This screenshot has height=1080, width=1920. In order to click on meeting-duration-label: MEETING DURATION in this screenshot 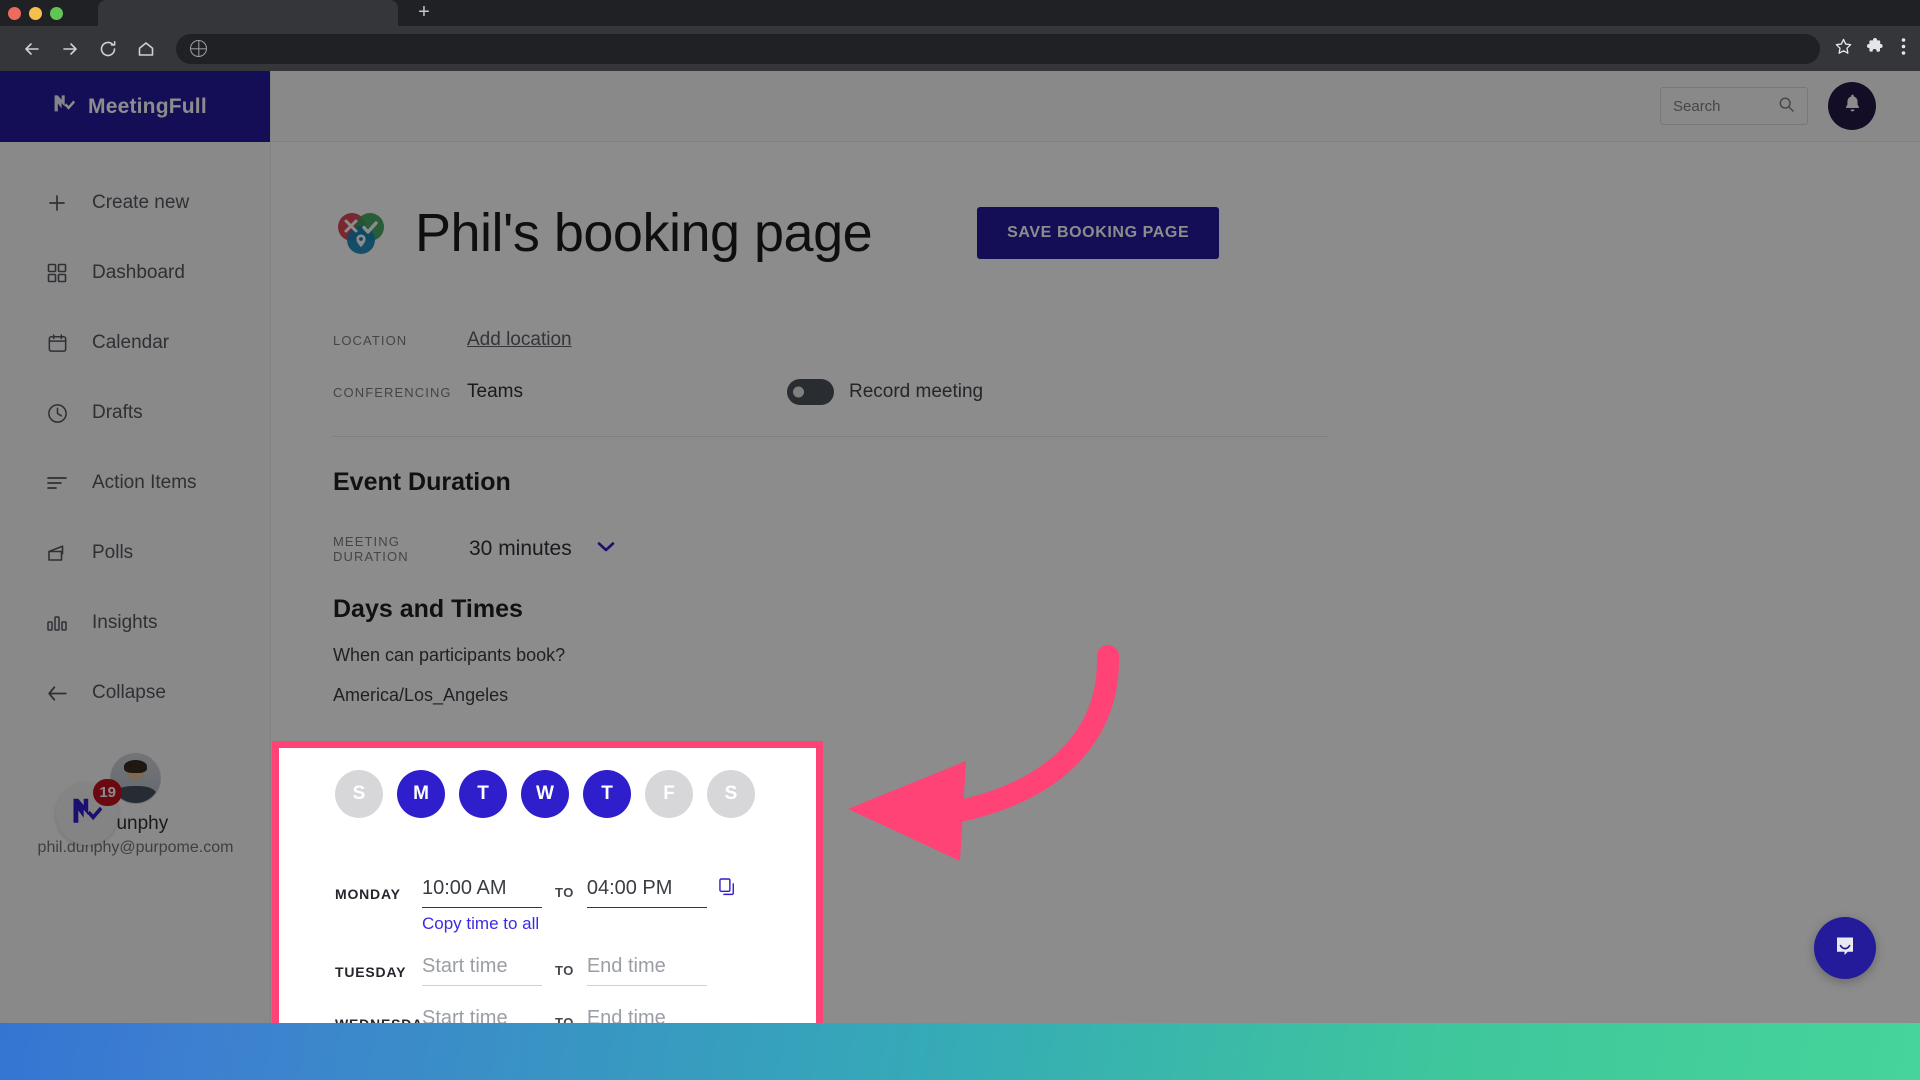, I will do `click(371, 549)`.